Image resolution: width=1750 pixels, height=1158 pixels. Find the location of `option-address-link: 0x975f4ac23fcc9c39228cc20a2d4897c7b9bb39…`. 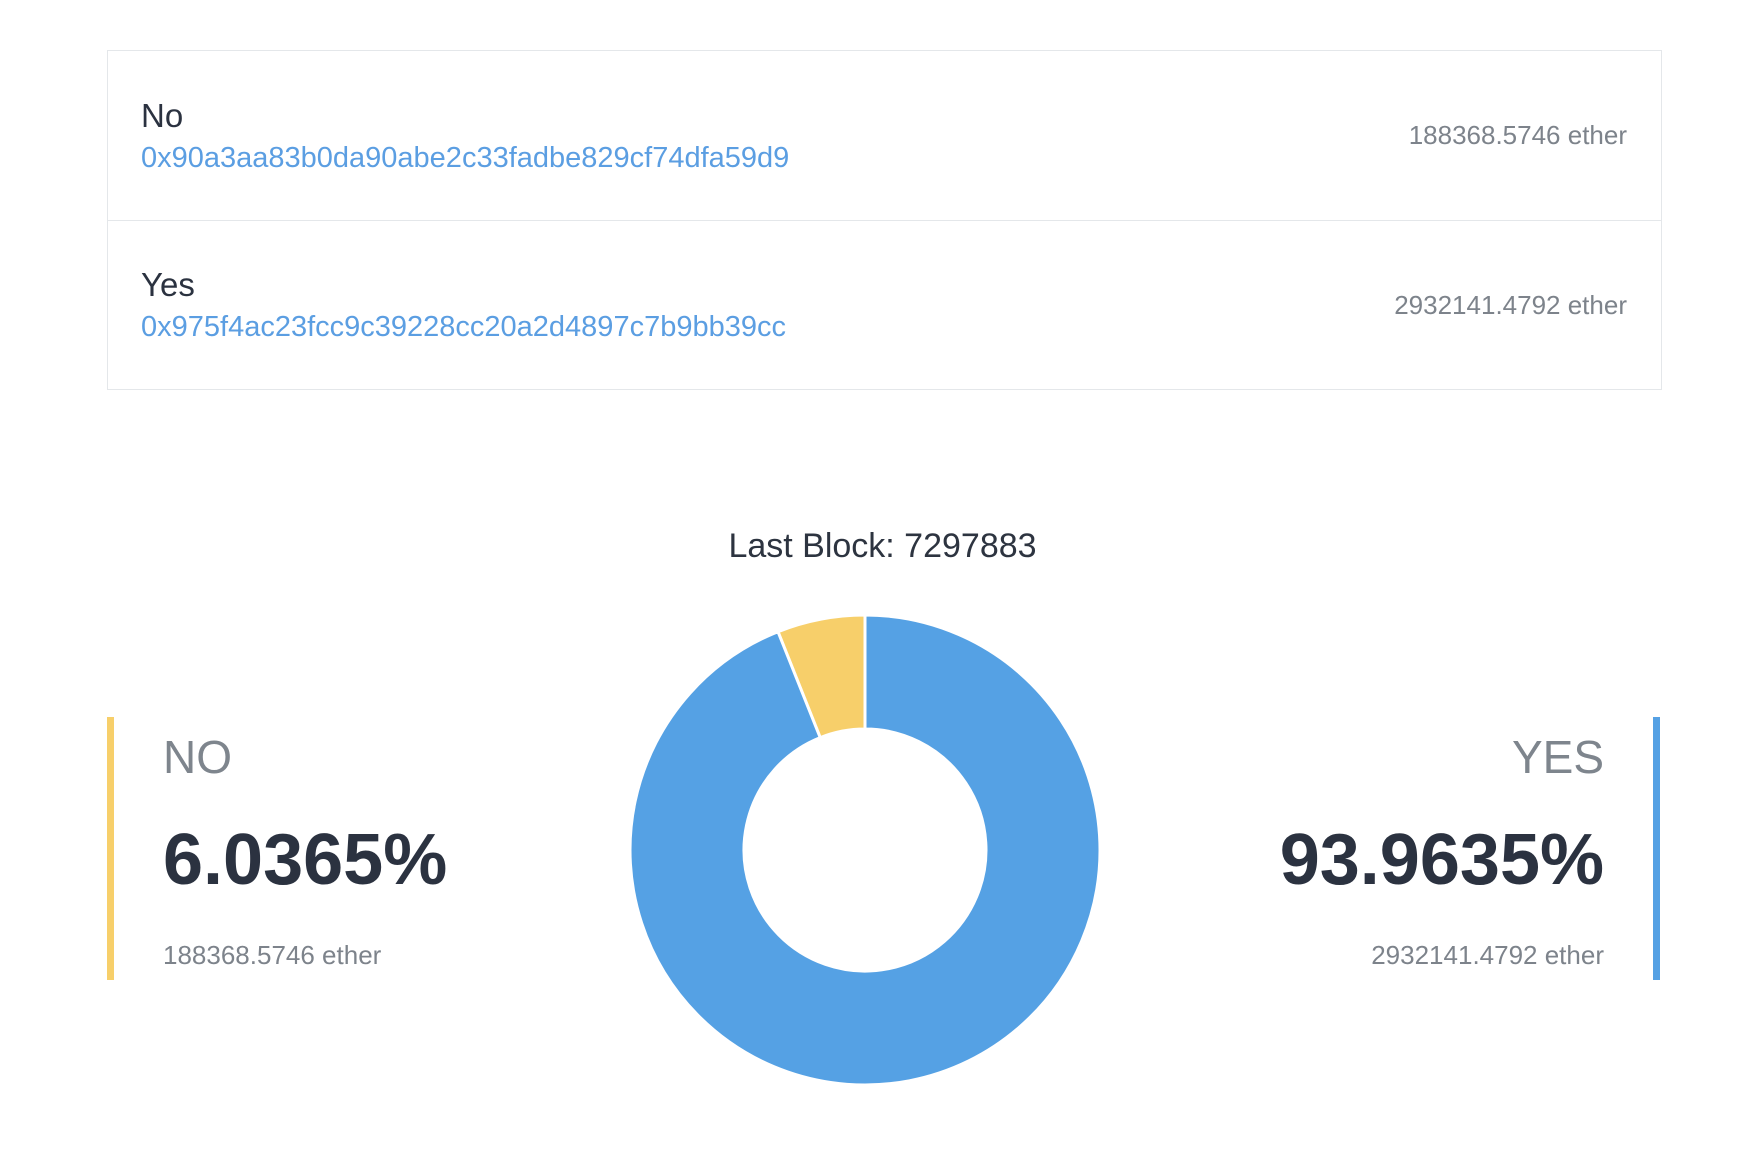

option-address-link: 0x975f4ac23fcc9c39228cc20a2d4897c7b9bb39… is located at coordinates (463, 327).